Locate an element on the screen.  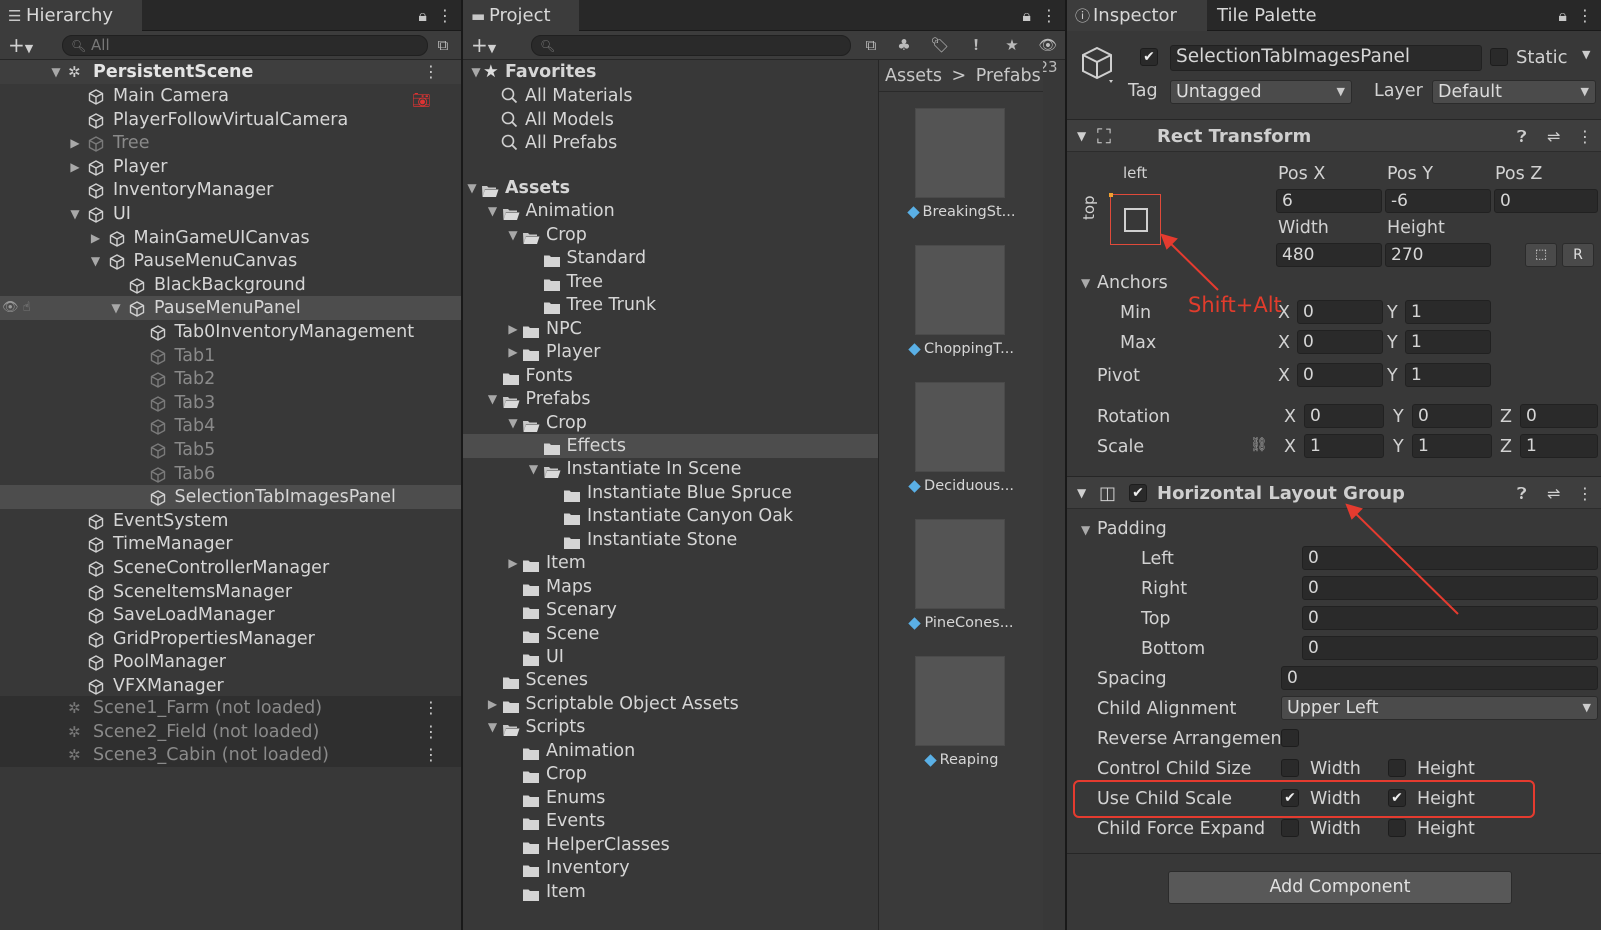
project-folder-item: HelperClasses is located at coordinates (670, 845).